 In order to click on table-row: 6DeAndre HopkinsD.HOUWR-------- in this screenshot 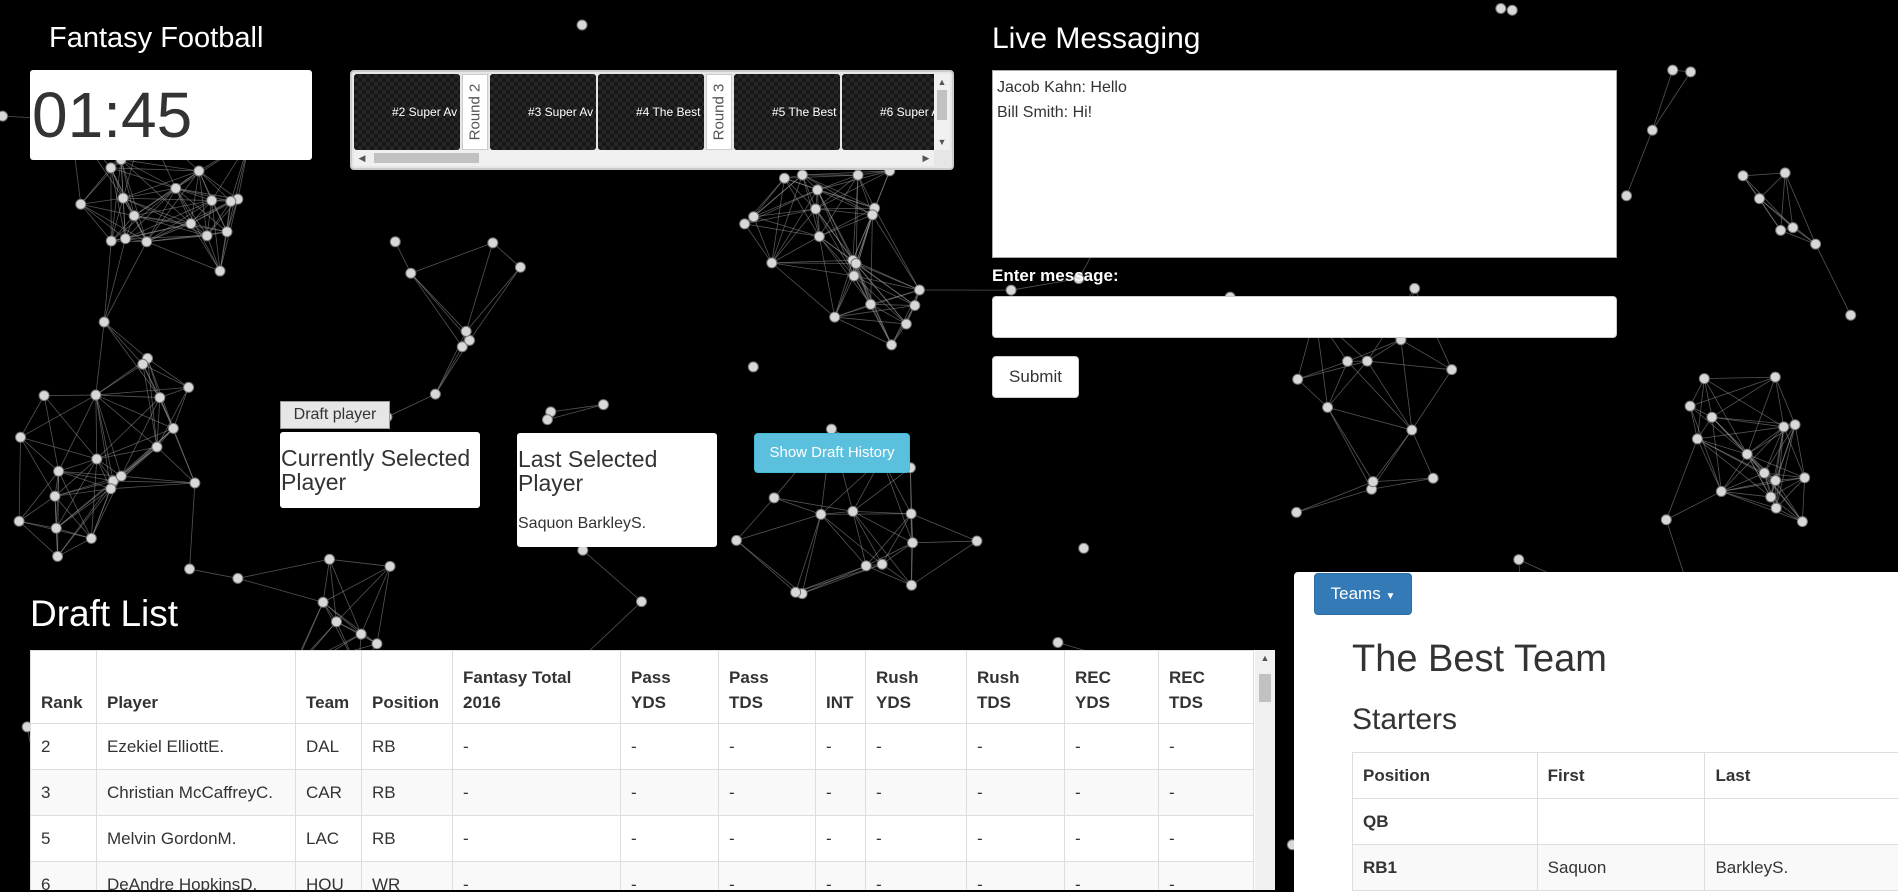, I will do `click(642, 876)`.